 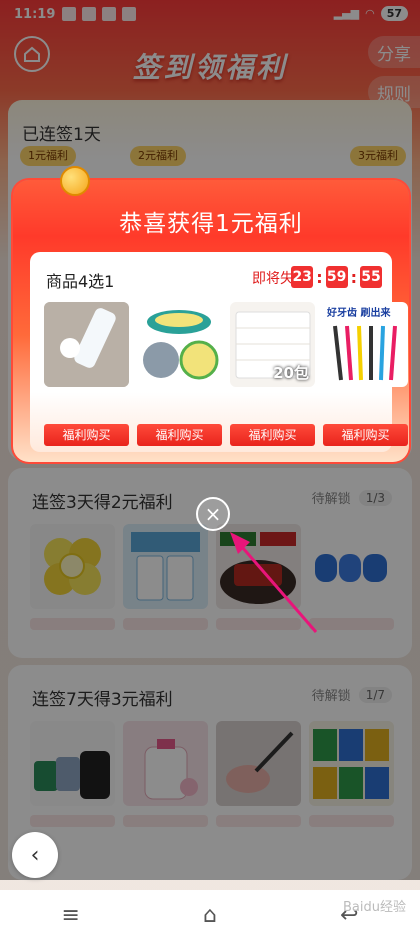 I want to click on home-nav-icon: ⌂, so click(x=210, y=915).